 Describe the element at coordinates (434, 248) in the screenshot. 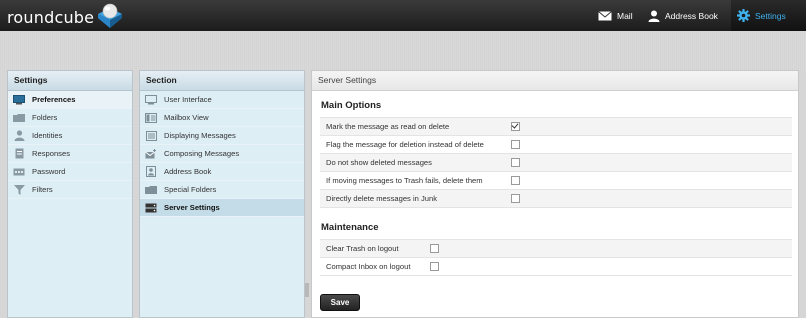

I see `clear-trash-on-logout-checkbox` at that location.